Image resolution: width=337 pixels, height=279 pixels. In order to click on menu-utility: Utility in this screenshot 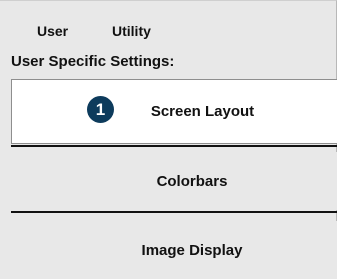, I will do `click(131, 31)`.